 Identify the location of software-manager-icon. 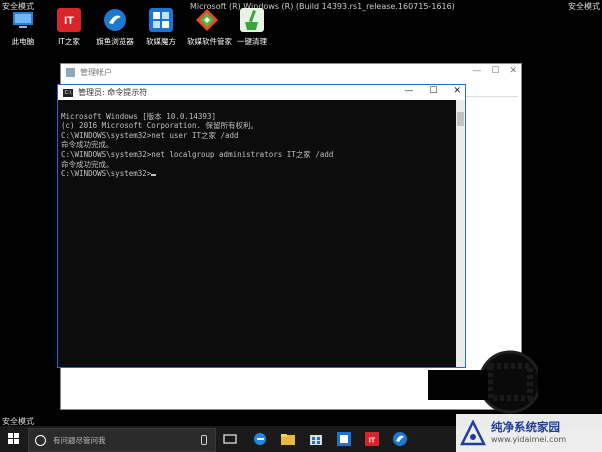
(207, 20).